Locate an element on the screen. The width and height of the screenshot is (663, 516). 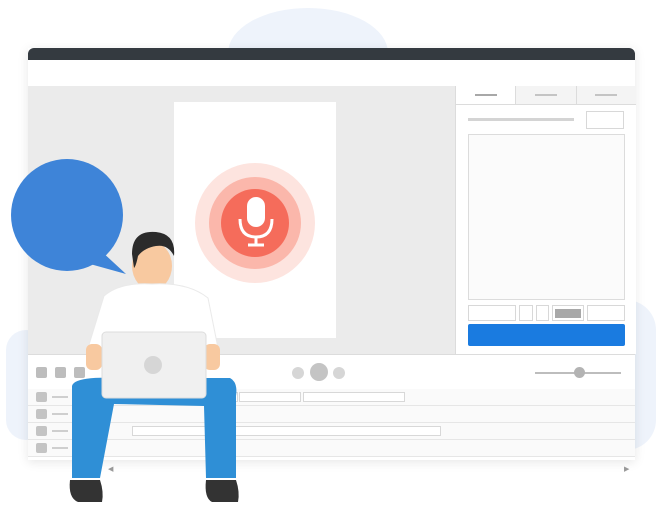
panel-tabs is located at coordinates (546, 95).